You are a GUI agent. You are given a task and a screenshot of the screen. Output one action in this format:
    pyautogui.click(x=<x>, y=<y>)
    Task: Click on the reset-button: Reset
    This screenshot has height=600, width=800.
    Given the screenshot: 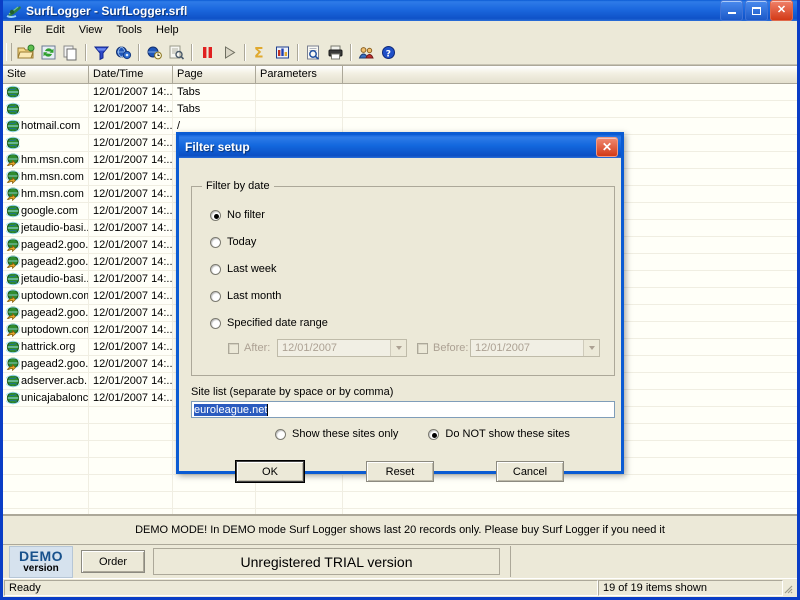 What is the action you would take?
    pyautogui.click(x=400, y=471)
    